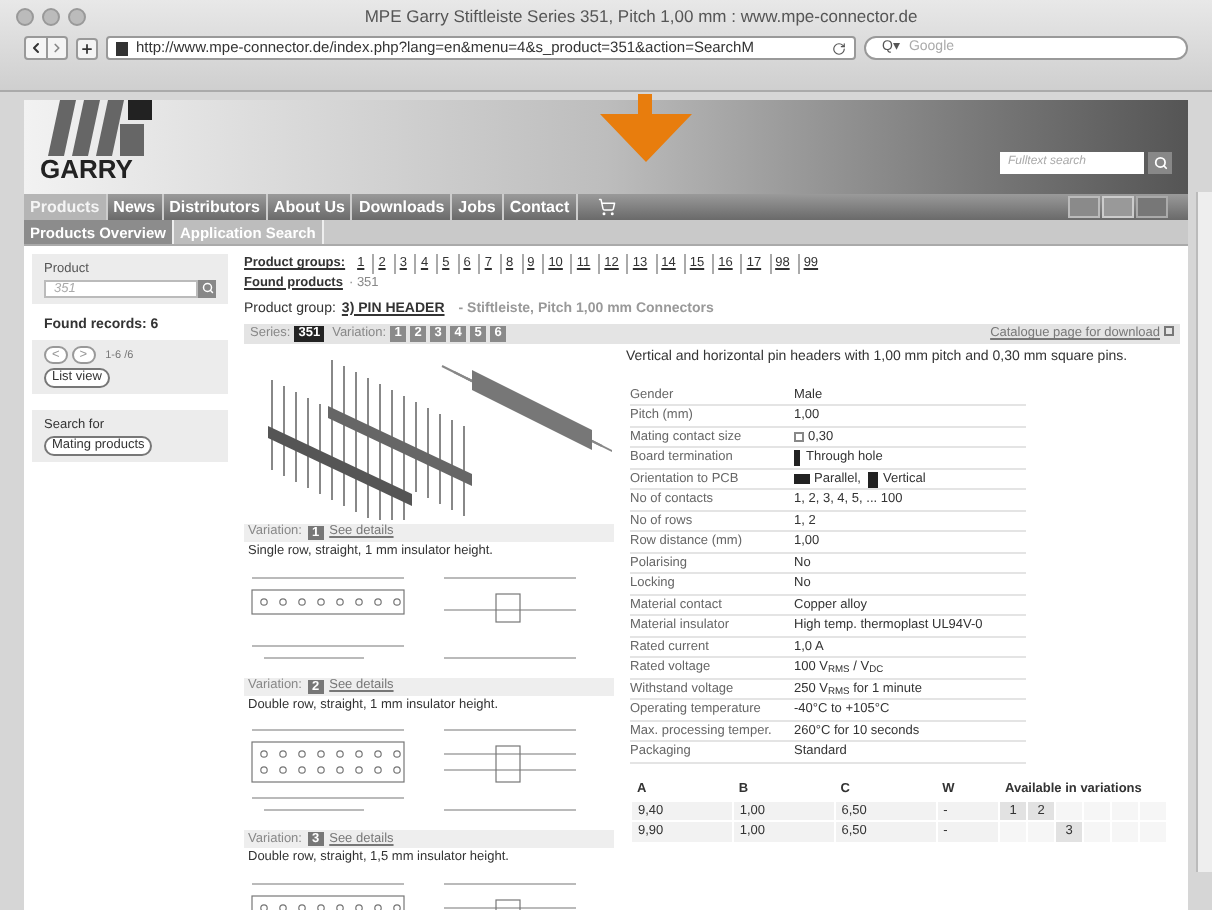 This screenshot has width=1212, height=910. I want to click on square-icon, so click(799, 437).